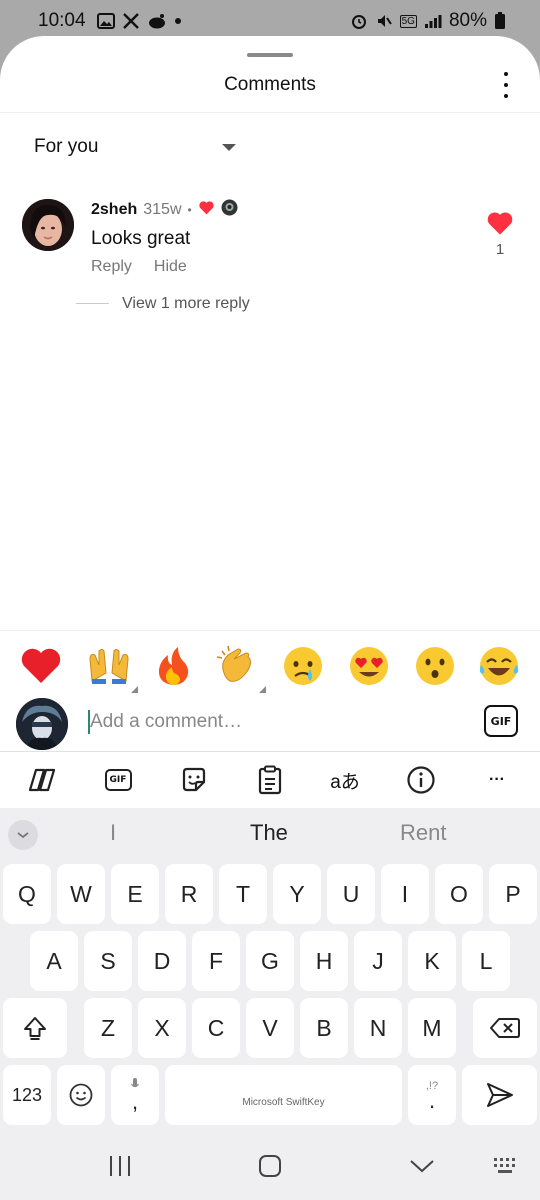 The image size is (540, 1200). What do you see at coordinates (186, 304) in the screenshot?
I see `view-more-replies-button: View 1 more reply` at bounding box center [186, 304].